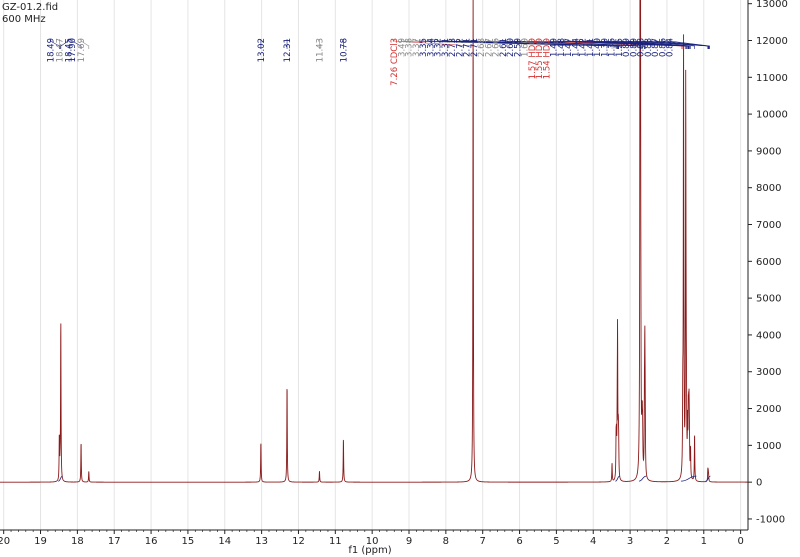 Image resolution: width=800 pixels, height=557 pixels. I want to click on x-tick-label: 17, so click(114, 541).